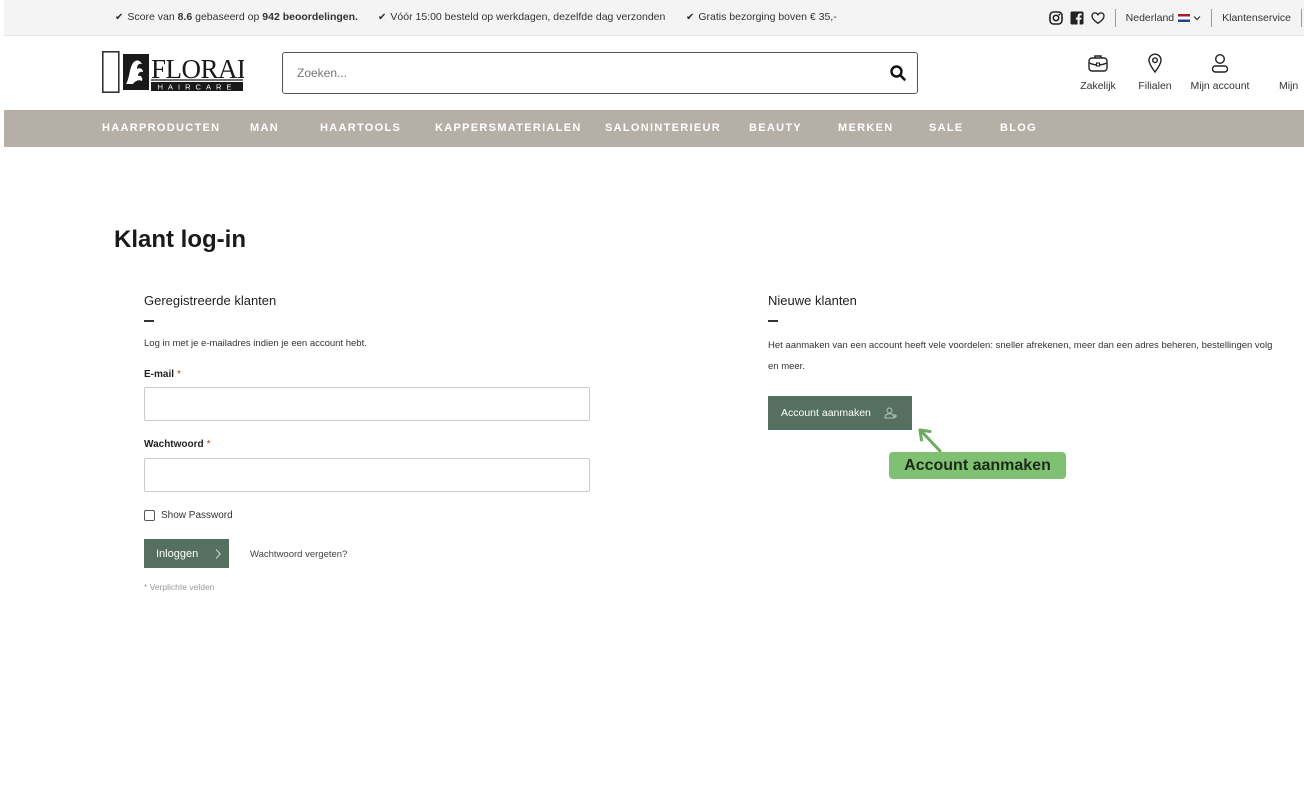  I want to click on nav-item-saloninterieur: SALONINTERIEUR, so click(663, 128).